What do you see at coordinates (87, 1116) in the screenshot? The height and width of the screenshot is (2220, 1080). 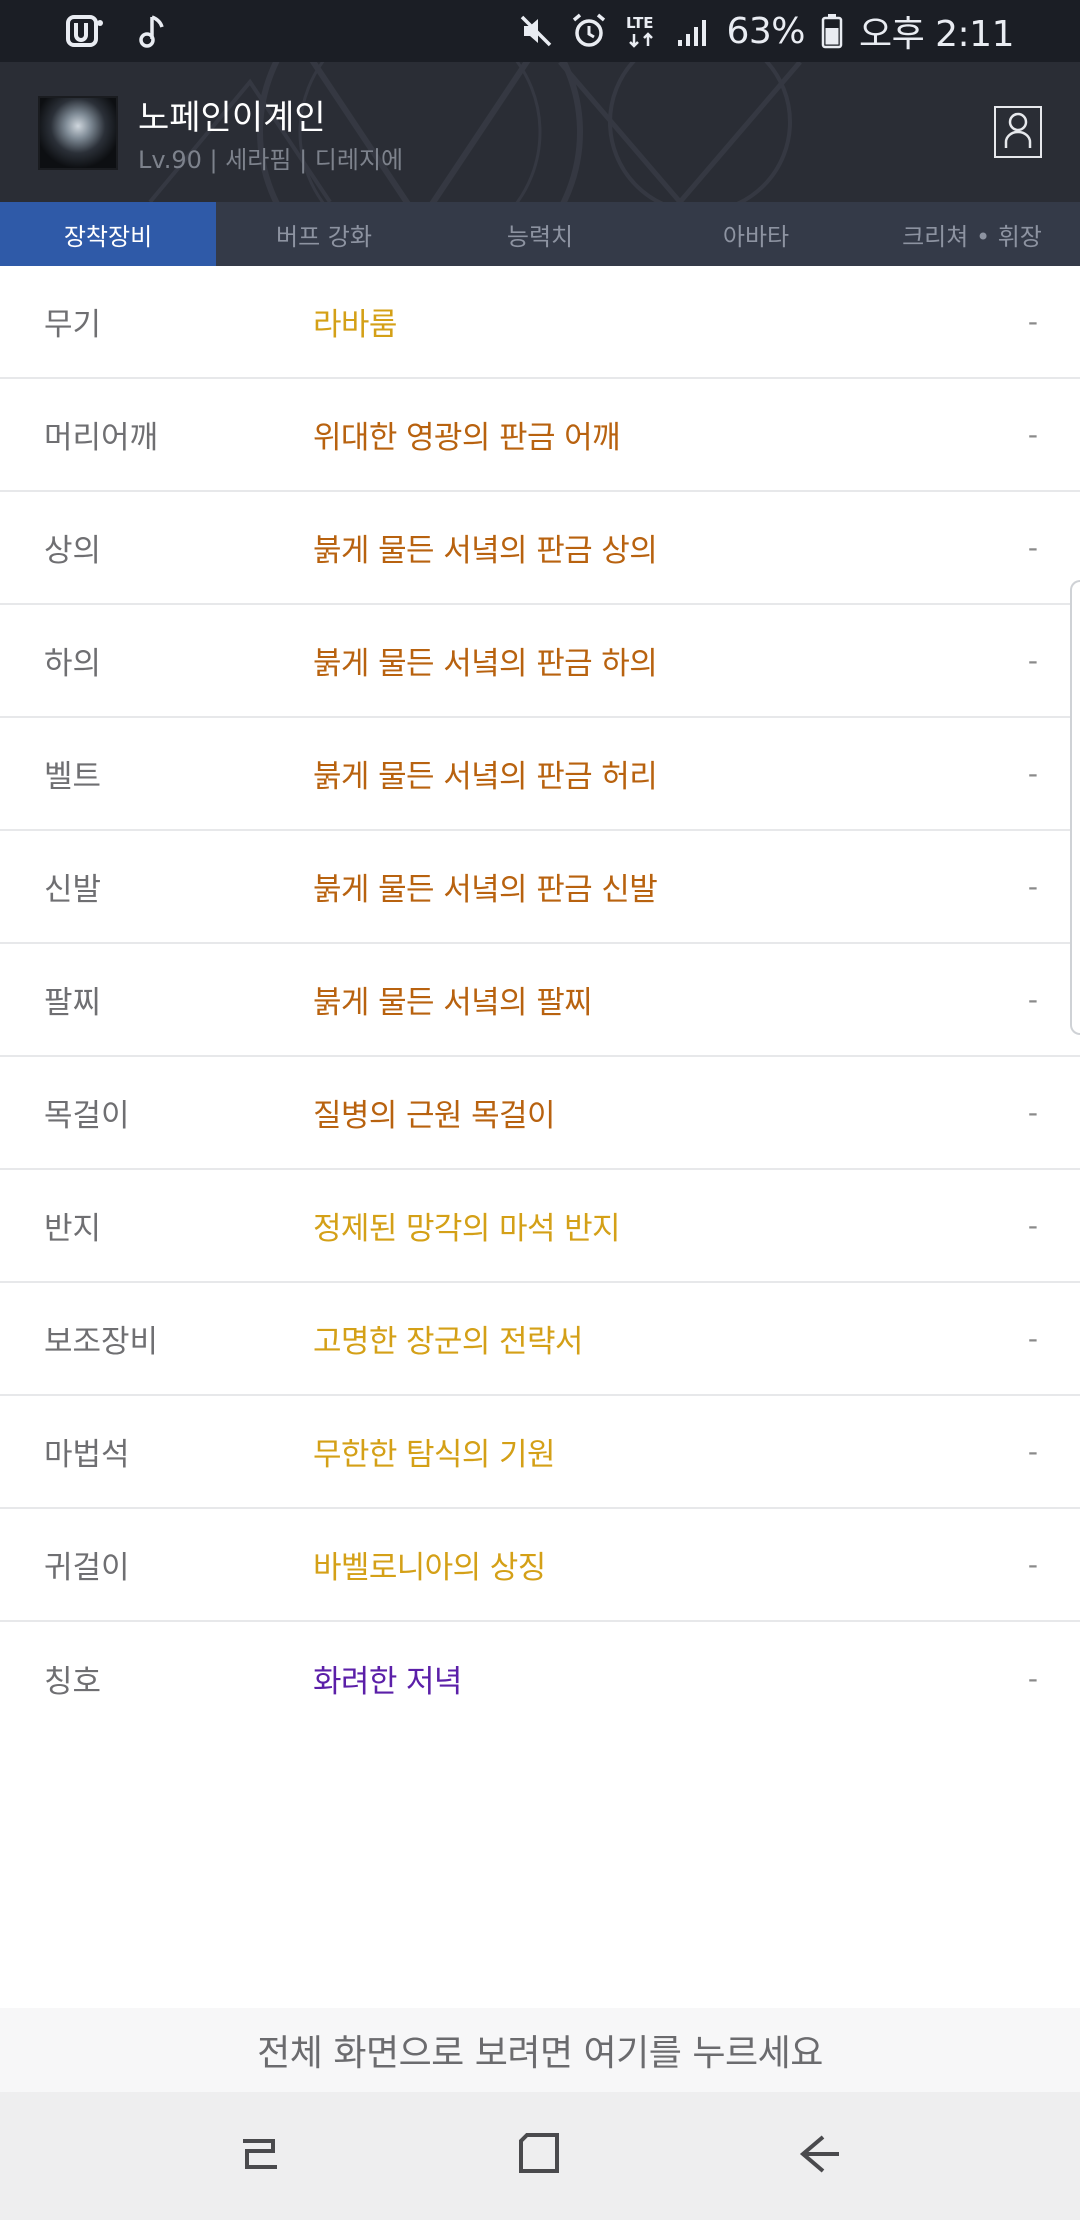 I see `slot-label: 목걸이` at bounding box center [87, 1116].